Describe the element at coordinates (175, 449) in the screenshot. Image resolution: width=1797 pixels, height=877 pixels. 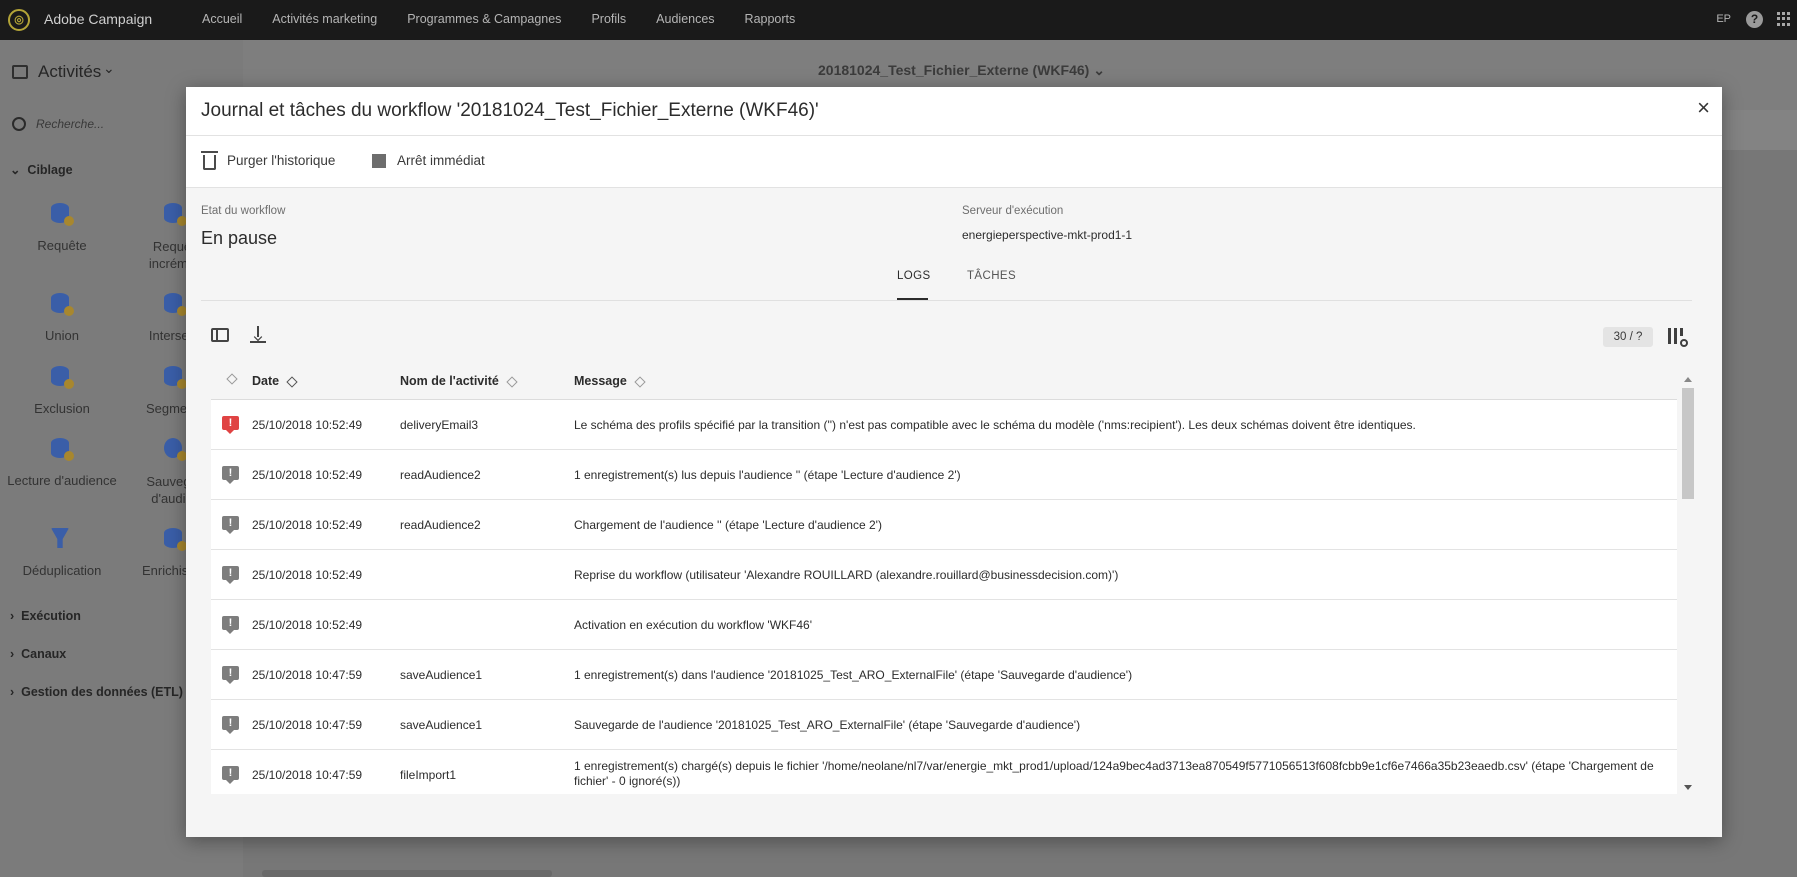
I see `user-icon` at that location.